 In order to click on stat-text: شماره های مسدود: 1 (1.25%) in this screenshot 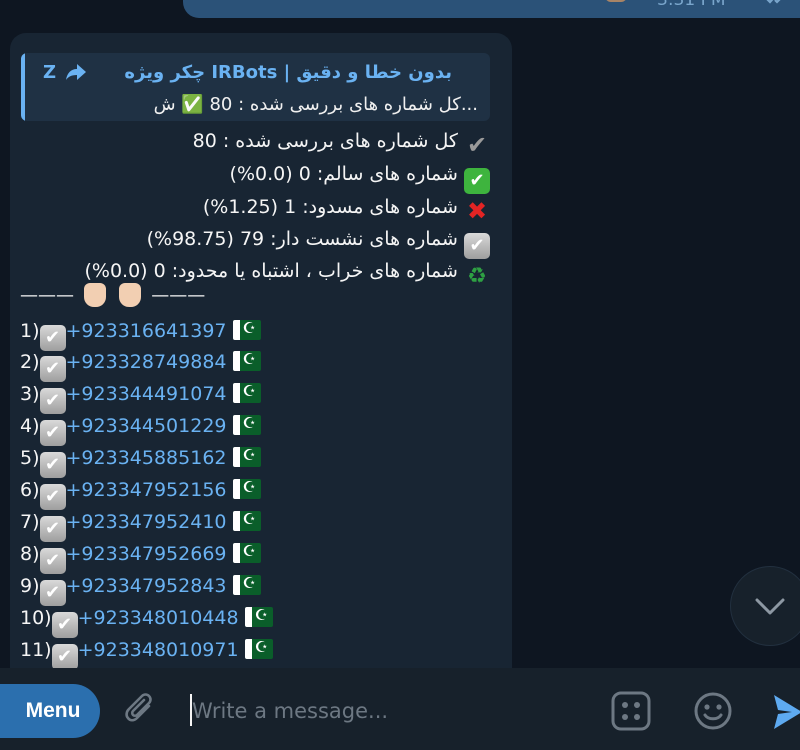, I will do `click(330, 207)`.